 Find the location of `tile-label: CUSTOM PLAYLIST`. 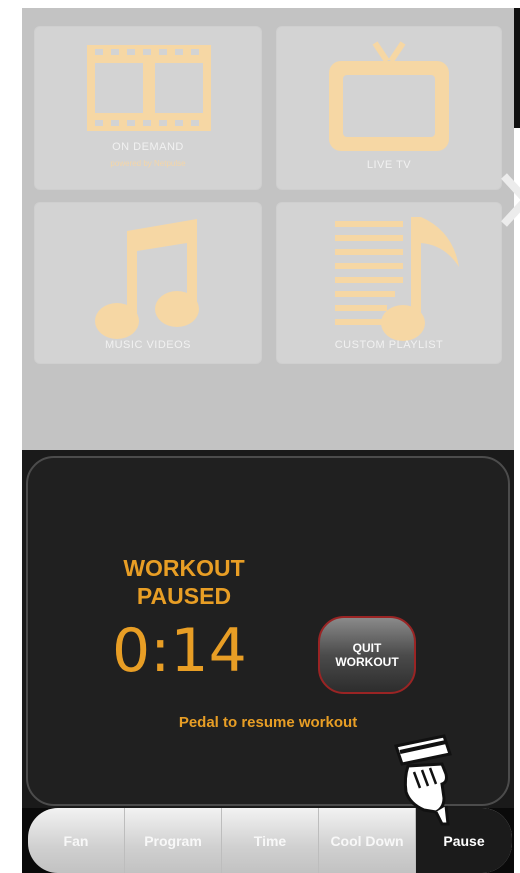

tile-label: CUSTOM PLAYLIST is located at coordinates (389, 345).